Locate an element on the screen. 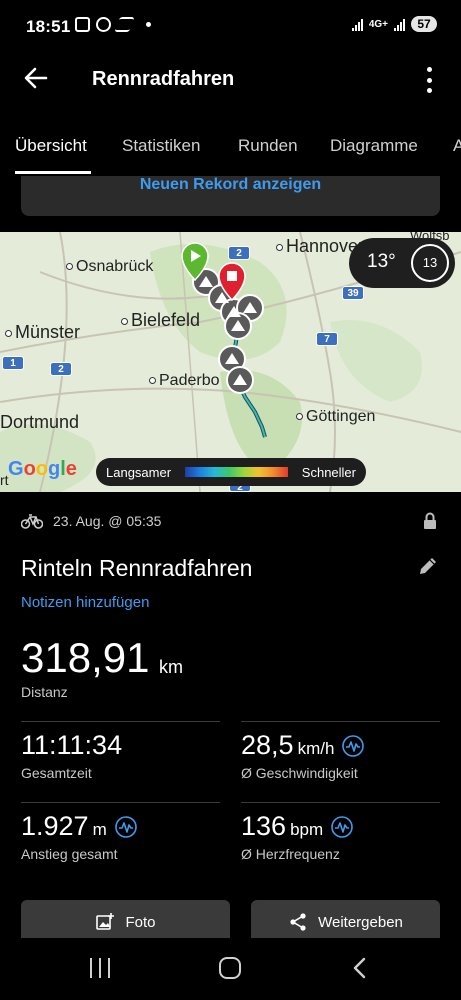 The width and height of the screenshot is (461, 1000). app-bar: Rennradfahren is located at coordinates (230, 80).